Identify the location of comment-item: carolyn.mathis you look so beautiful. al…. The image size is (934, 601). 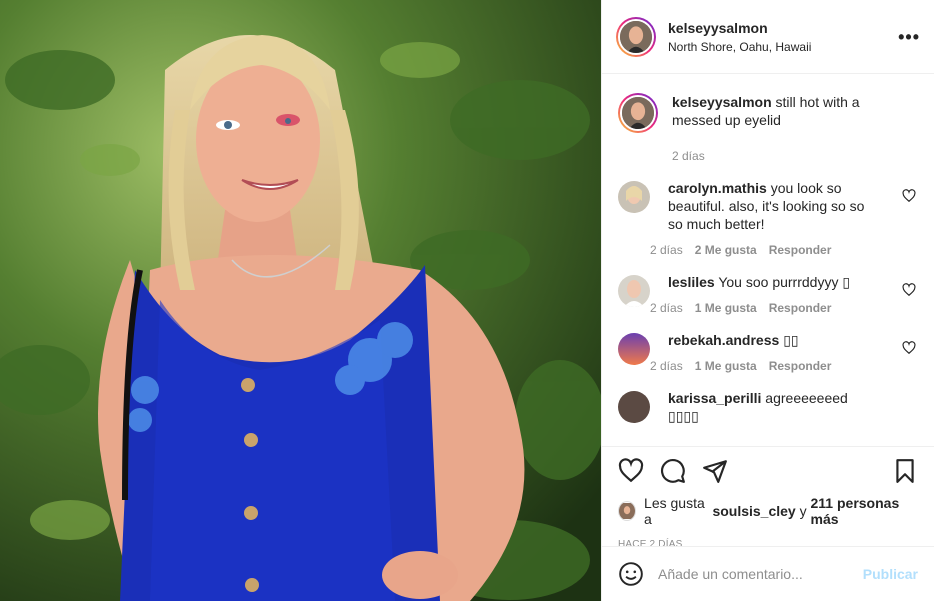
(768, 218).